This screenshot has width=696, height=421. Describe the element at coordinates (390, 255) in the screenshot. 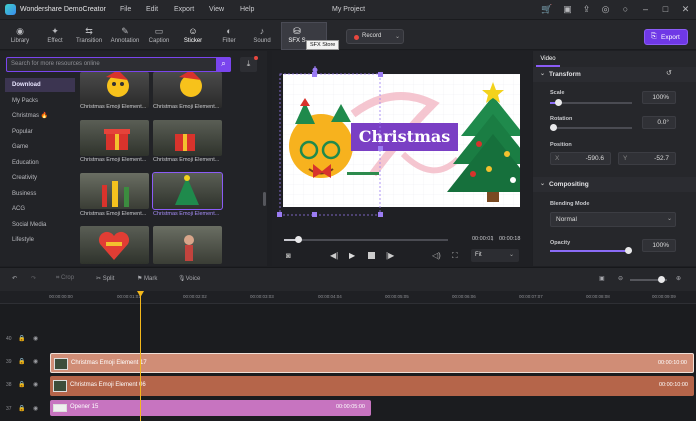

I see `step-forward-icon: |▶` at that location.